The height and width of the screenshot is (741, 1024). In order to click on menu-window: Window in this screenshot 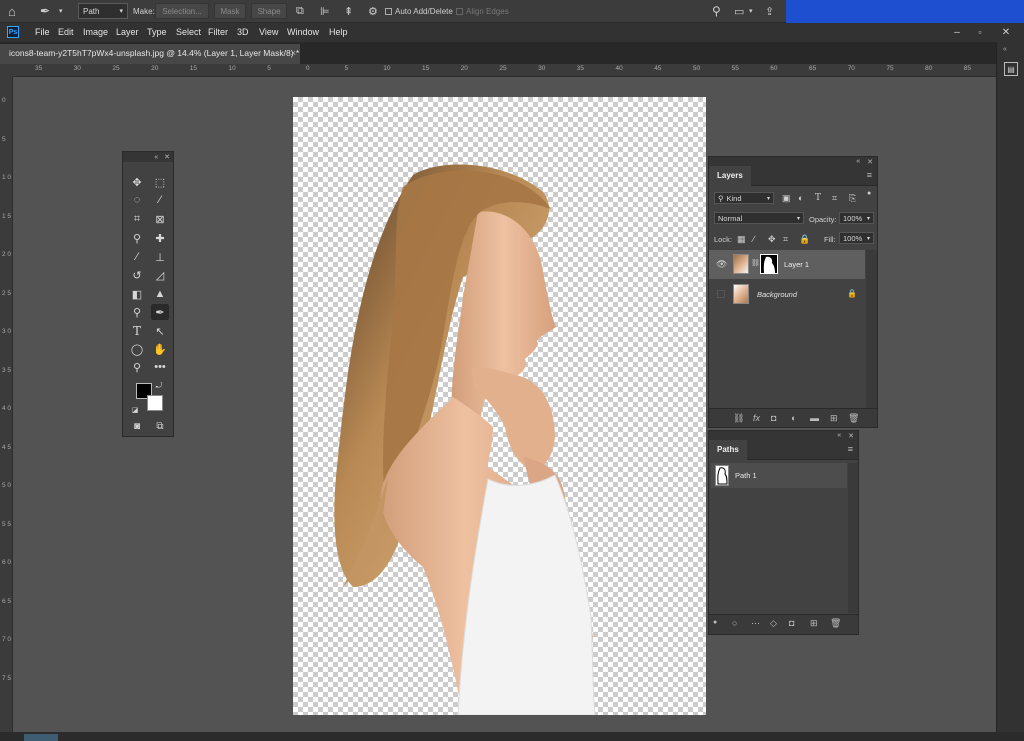, I will do `click(303, 32)`.